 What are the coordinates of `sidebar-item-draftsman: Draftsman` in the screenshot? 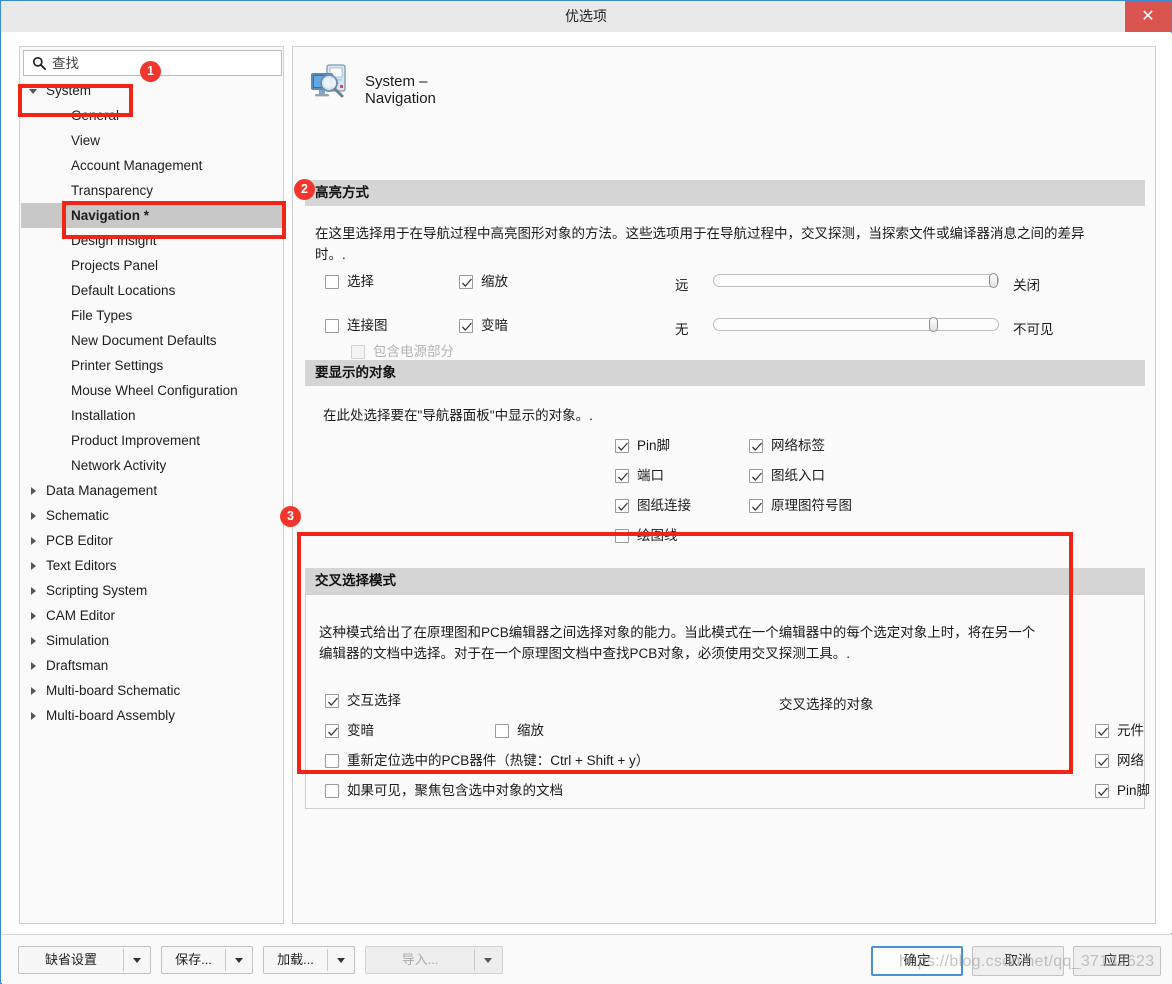 It's located at (151, 665).